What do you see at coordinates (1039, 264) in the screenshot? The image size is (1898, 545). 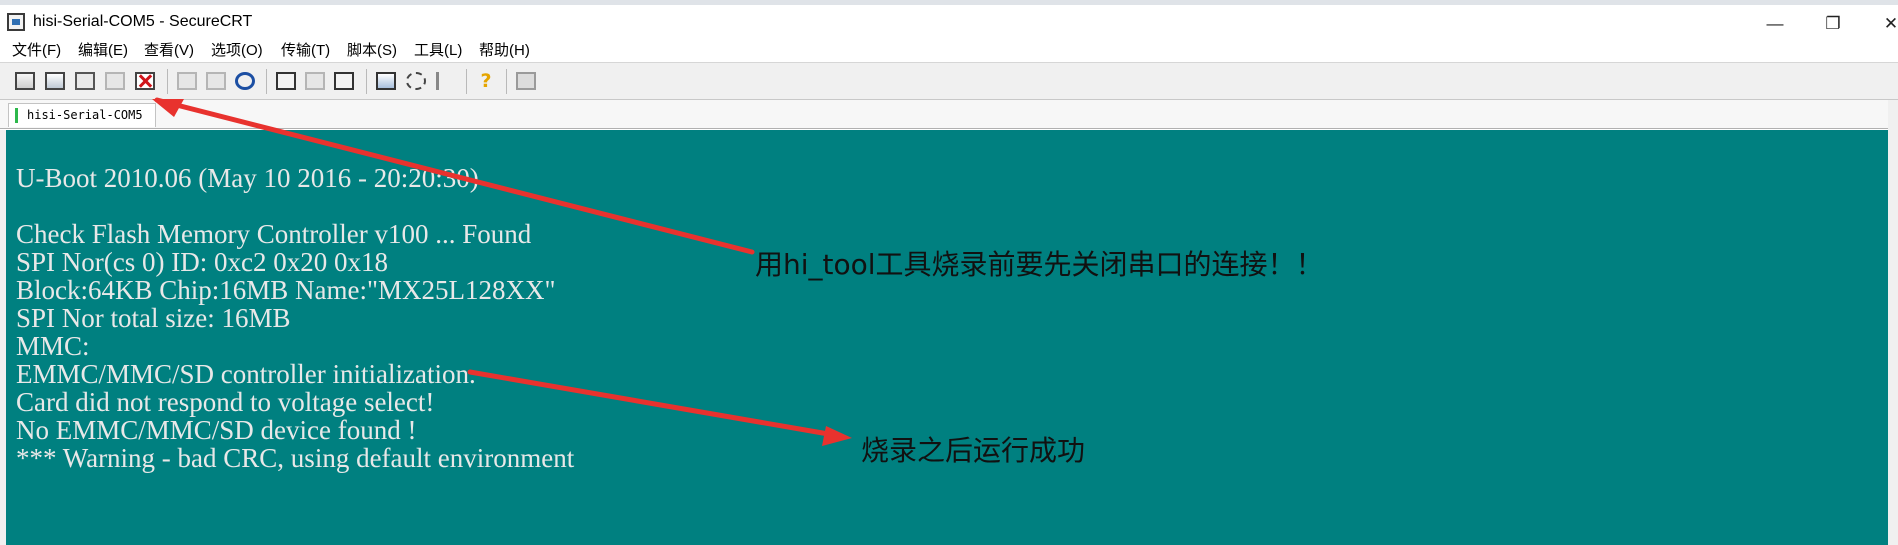 I see `annotation-close-serial-first: 用hi_tool工具烧录前要先关闭串口的连接！！` at bounding box center [1039, 264].